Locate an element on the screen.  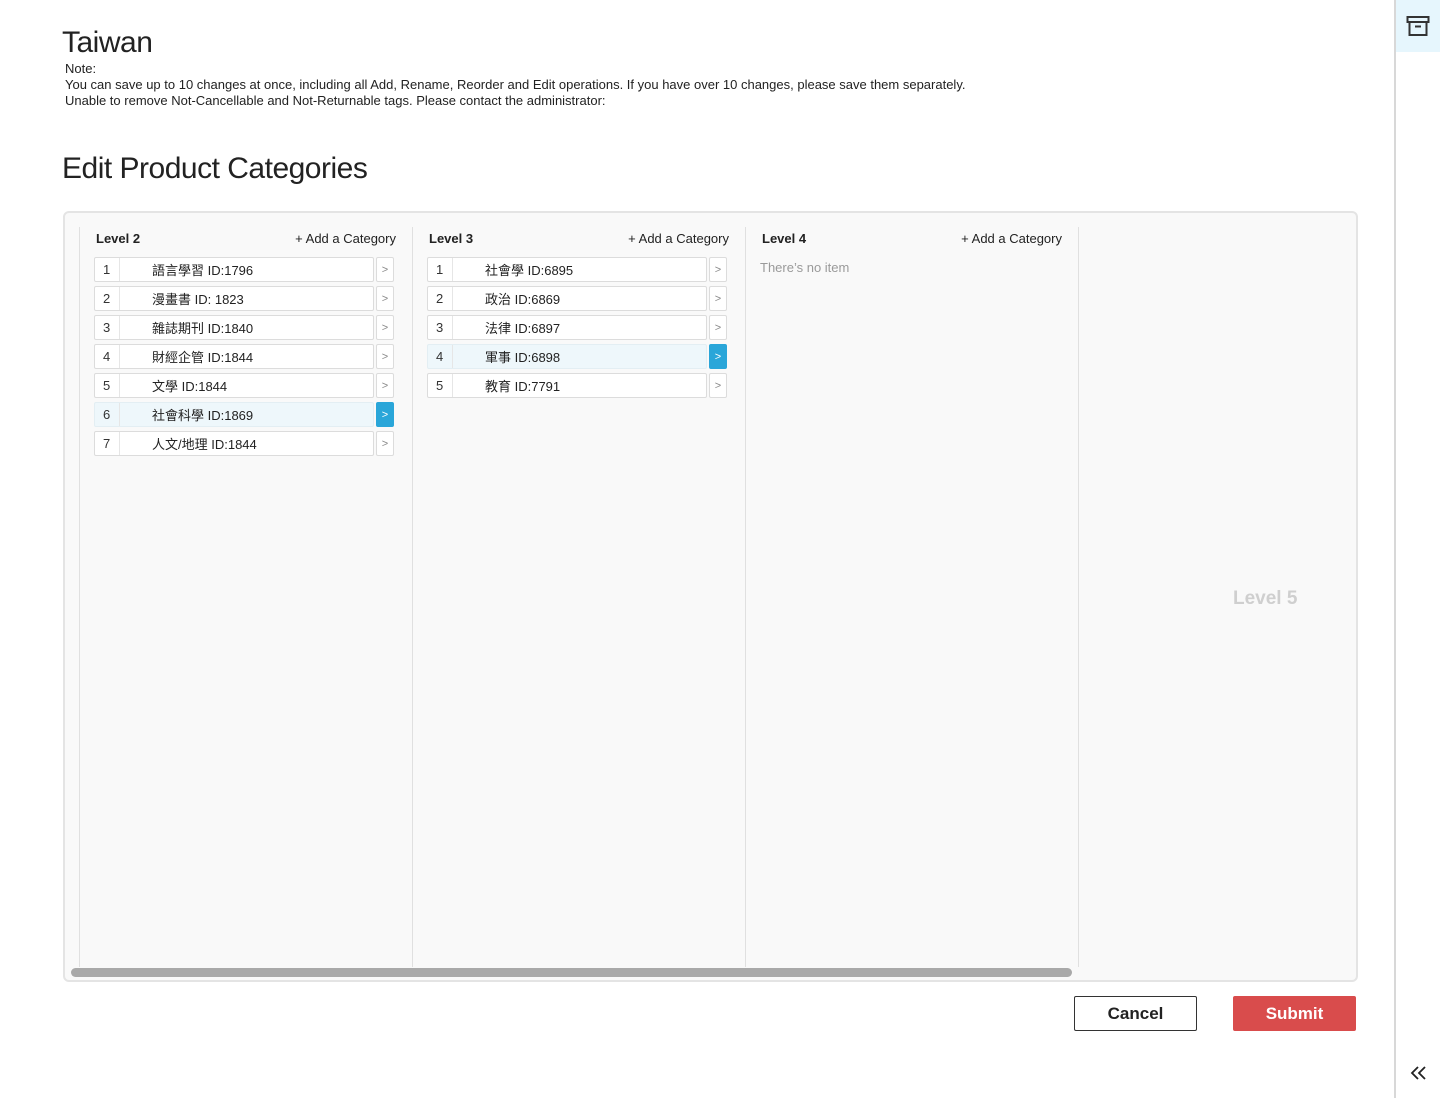
category-row-label: 文學 ID:1844 is located at coordinates (190, 386).